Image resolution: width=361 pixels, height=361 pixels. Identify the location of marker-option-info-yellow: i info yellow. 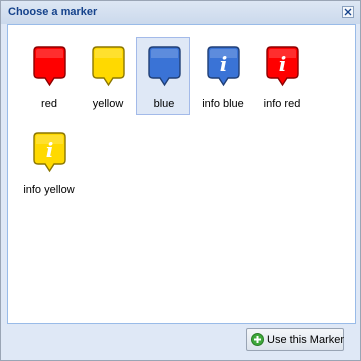
(48, 162).